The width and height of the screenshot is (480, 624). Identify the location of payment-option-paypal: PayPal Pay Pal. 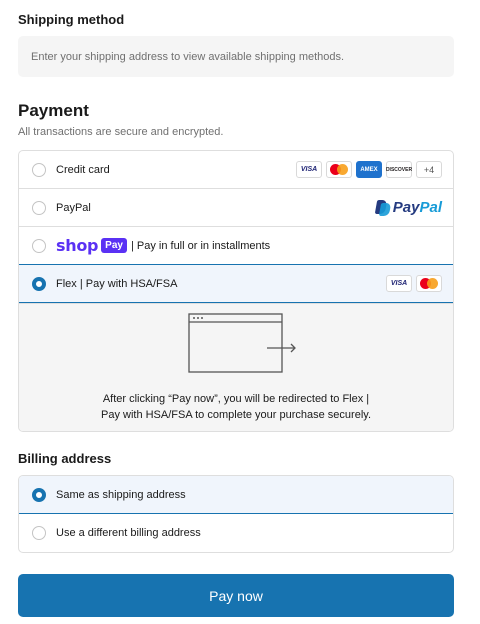
(236, 208).